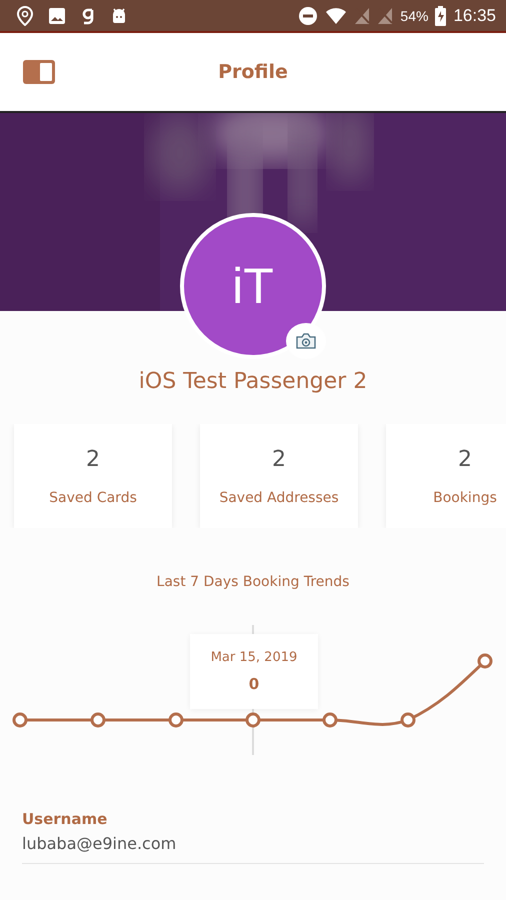 This screenshot has height=900, width=506. I want to click on g-letter-icon, so click(88, 15).